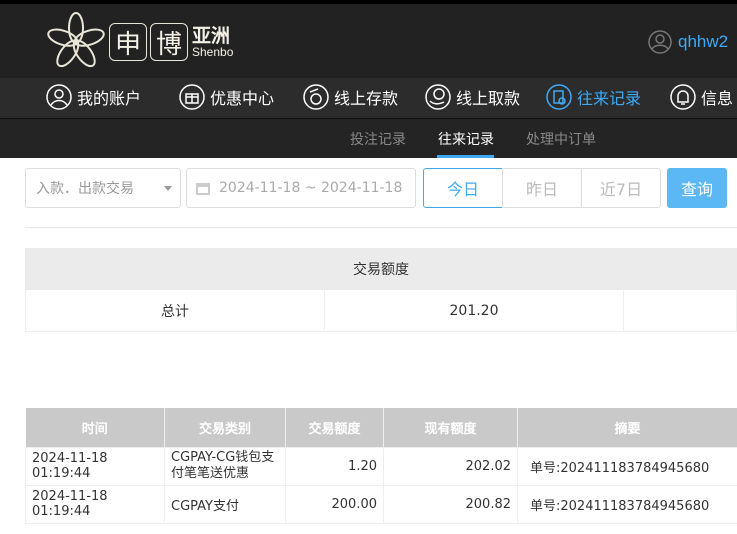 This screenshot has width=737, height=534. What do you see at coordinates (103, 188) in the screenshot?
I see `transaction-type-select: 入款．出款交易` at bounding box center [103, 188].